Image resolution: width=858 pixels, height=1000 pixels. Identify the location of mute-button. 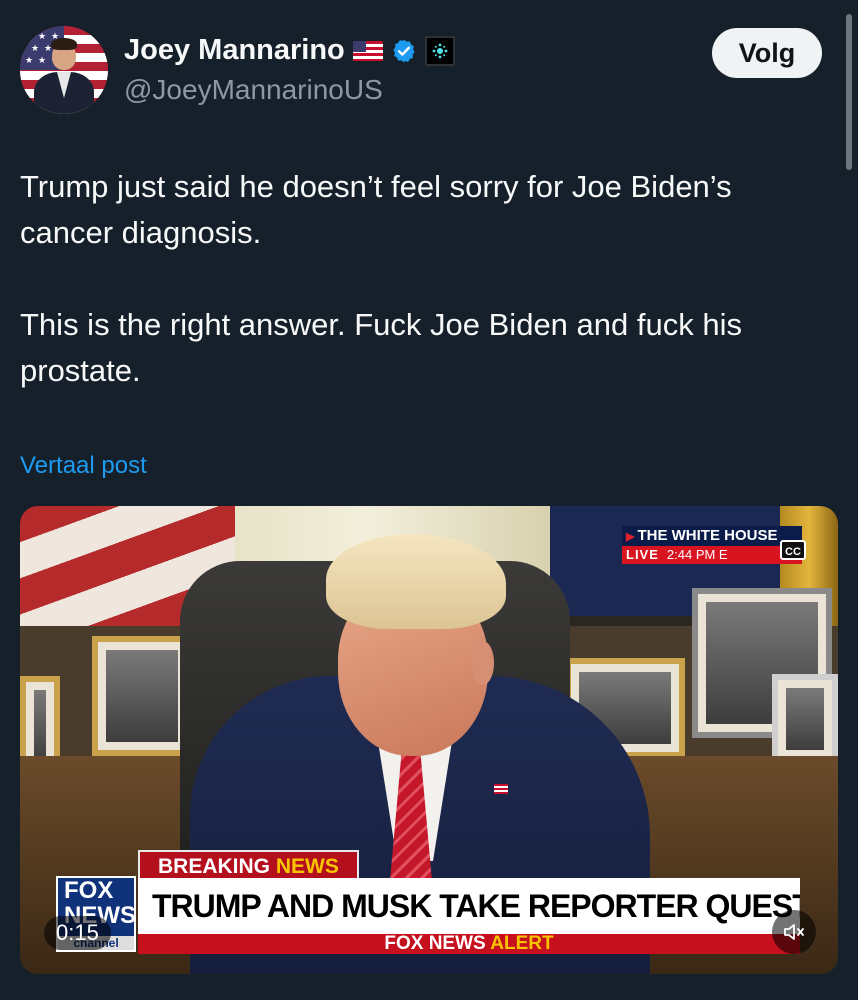
(794, 932).